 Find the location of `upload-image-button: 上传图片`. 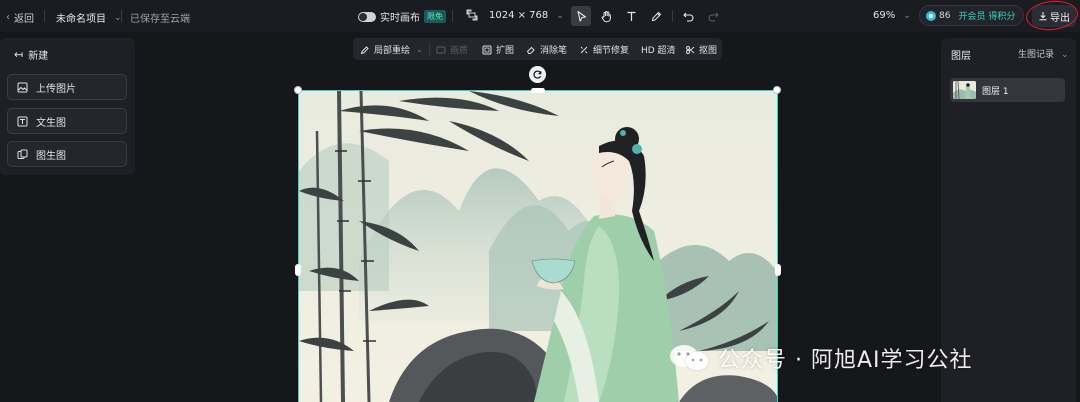

upload-image-button: 上传图片 is located at coordinates (67, 87).